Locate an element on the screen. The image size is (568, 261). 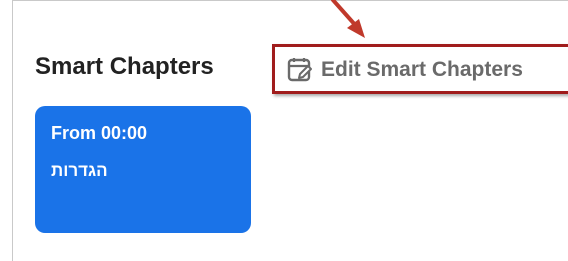
chapter-start-time: From 00:00 is located at coordinates (99, 133).